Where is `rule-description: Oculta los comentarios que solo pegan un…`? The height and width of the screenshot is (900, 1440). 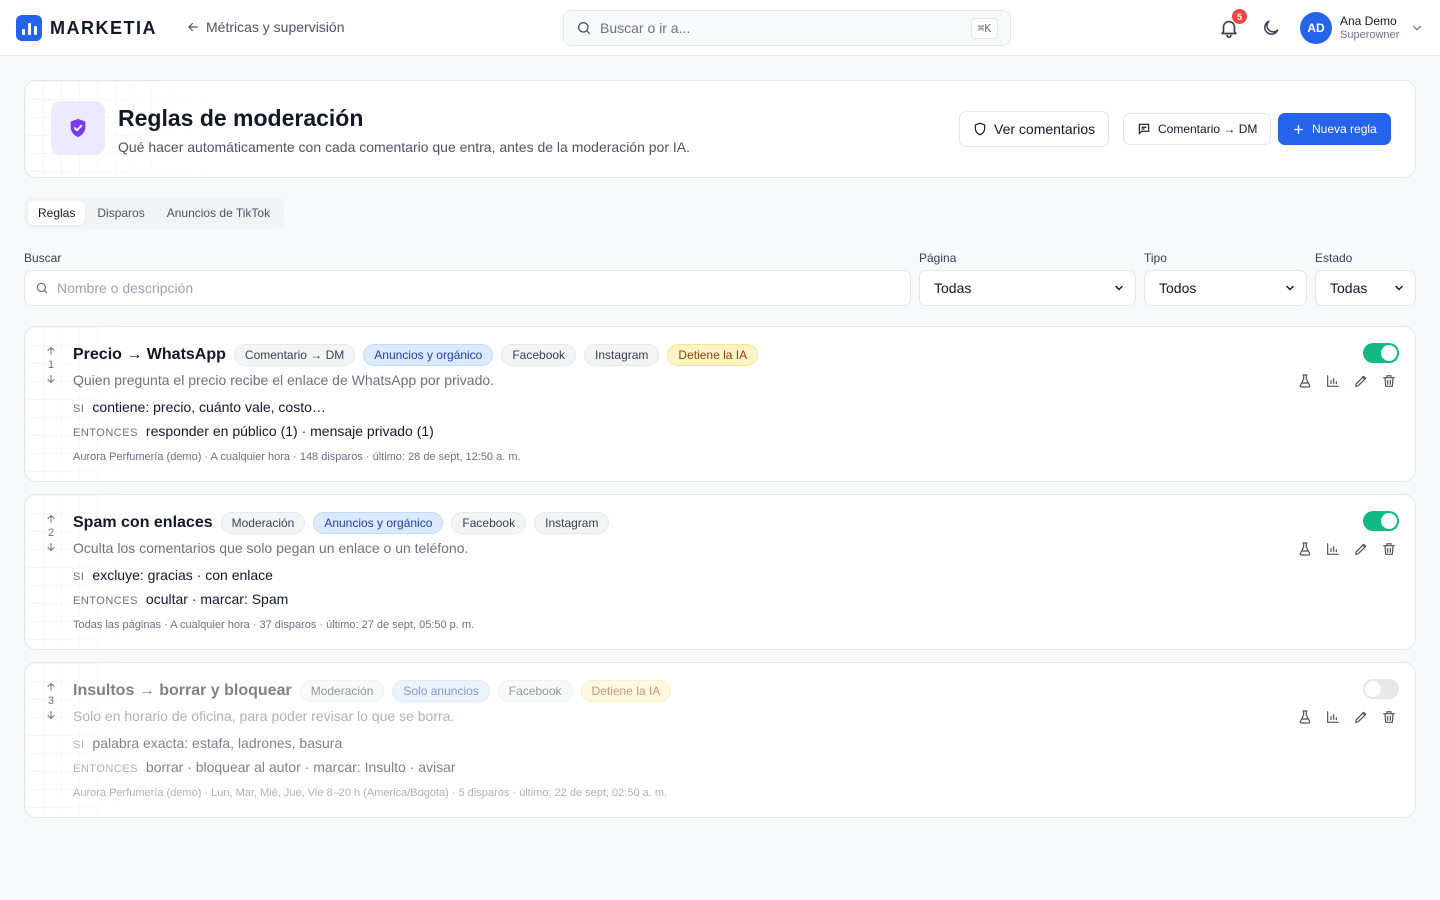
rule-description: Oculta los comentarios que solo pegan un… is located at coordinates (271, 548).